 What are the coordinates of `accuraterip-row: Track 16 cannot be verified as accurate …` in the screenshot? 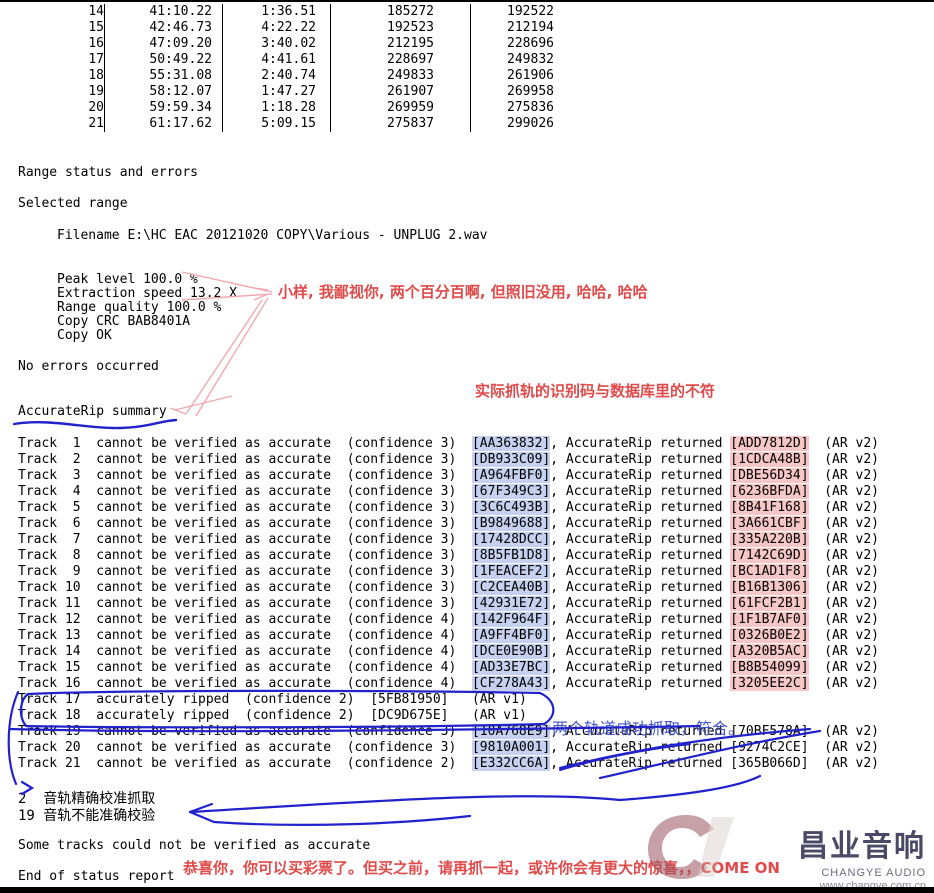 It's located at (448, 684).